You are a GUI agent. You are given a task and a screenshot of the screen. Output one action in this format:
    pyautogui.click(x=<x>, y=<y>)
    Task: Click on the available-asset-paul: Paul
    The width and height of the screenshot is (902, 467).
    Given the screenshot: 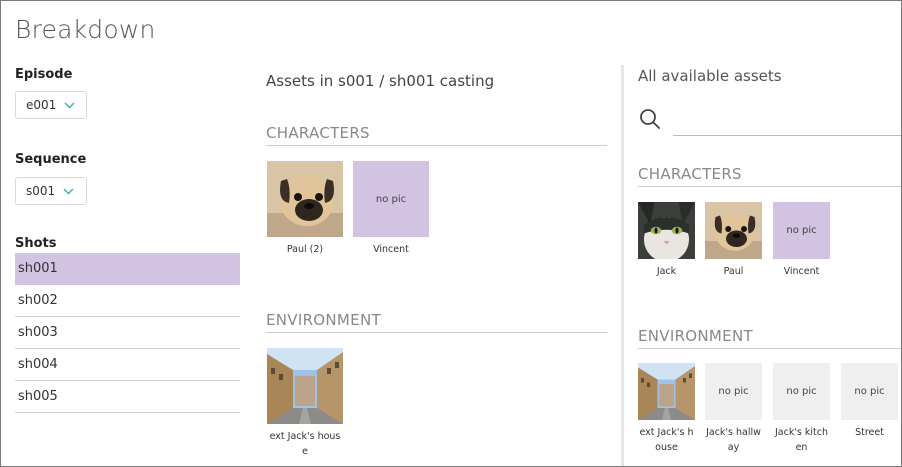 What is the action you would take?
    pyautogui.click(x=733, y=240)
    